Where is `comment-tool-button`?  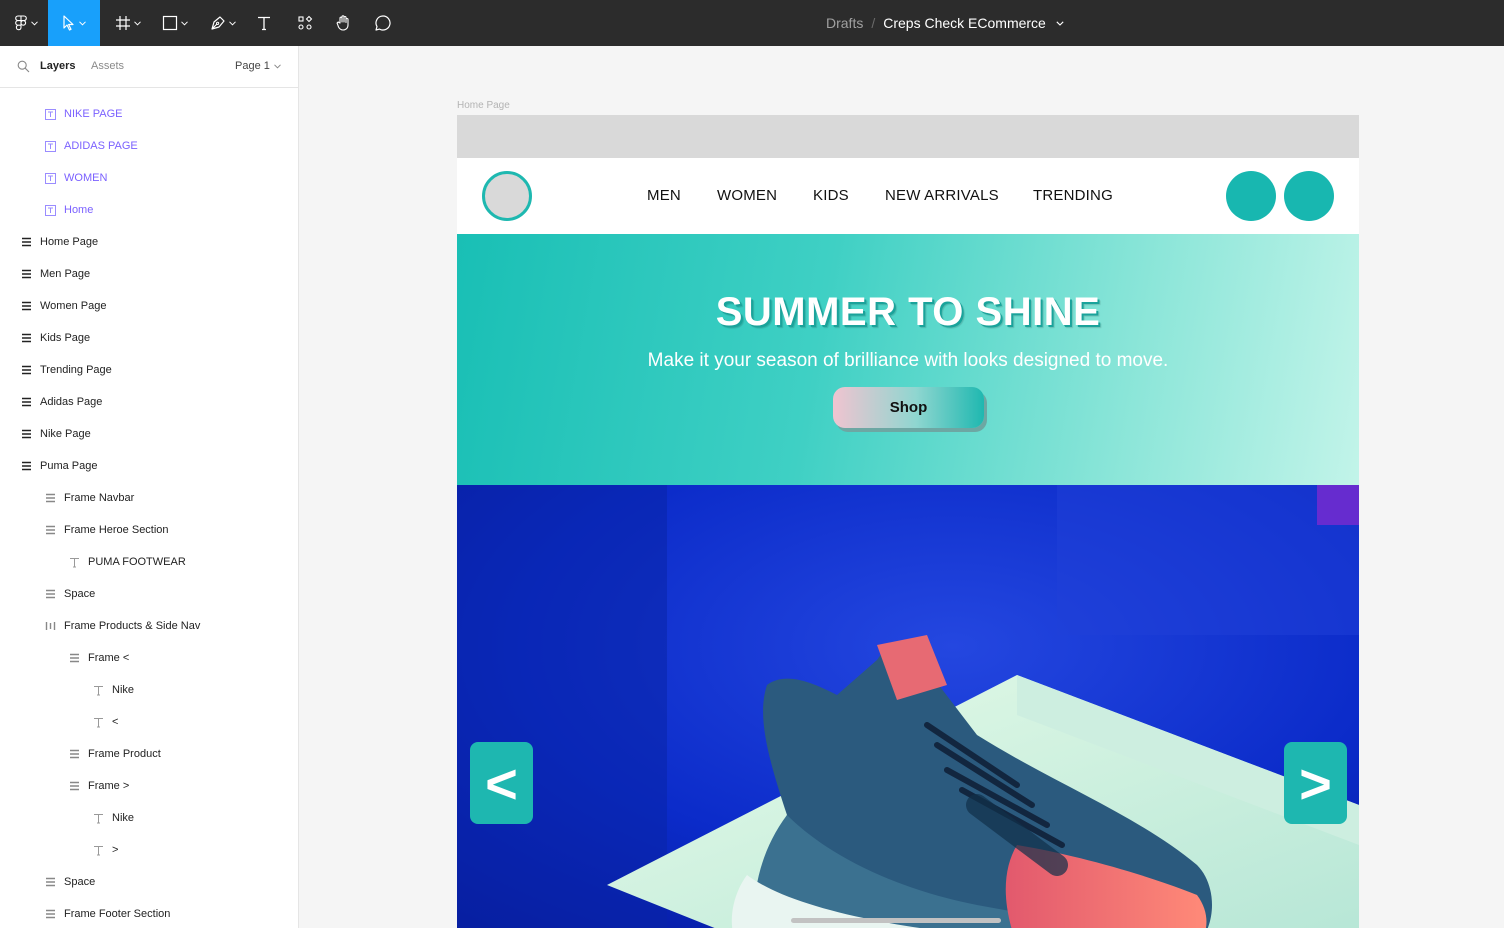
comment-tool-button is located at coordinates (383, 23).